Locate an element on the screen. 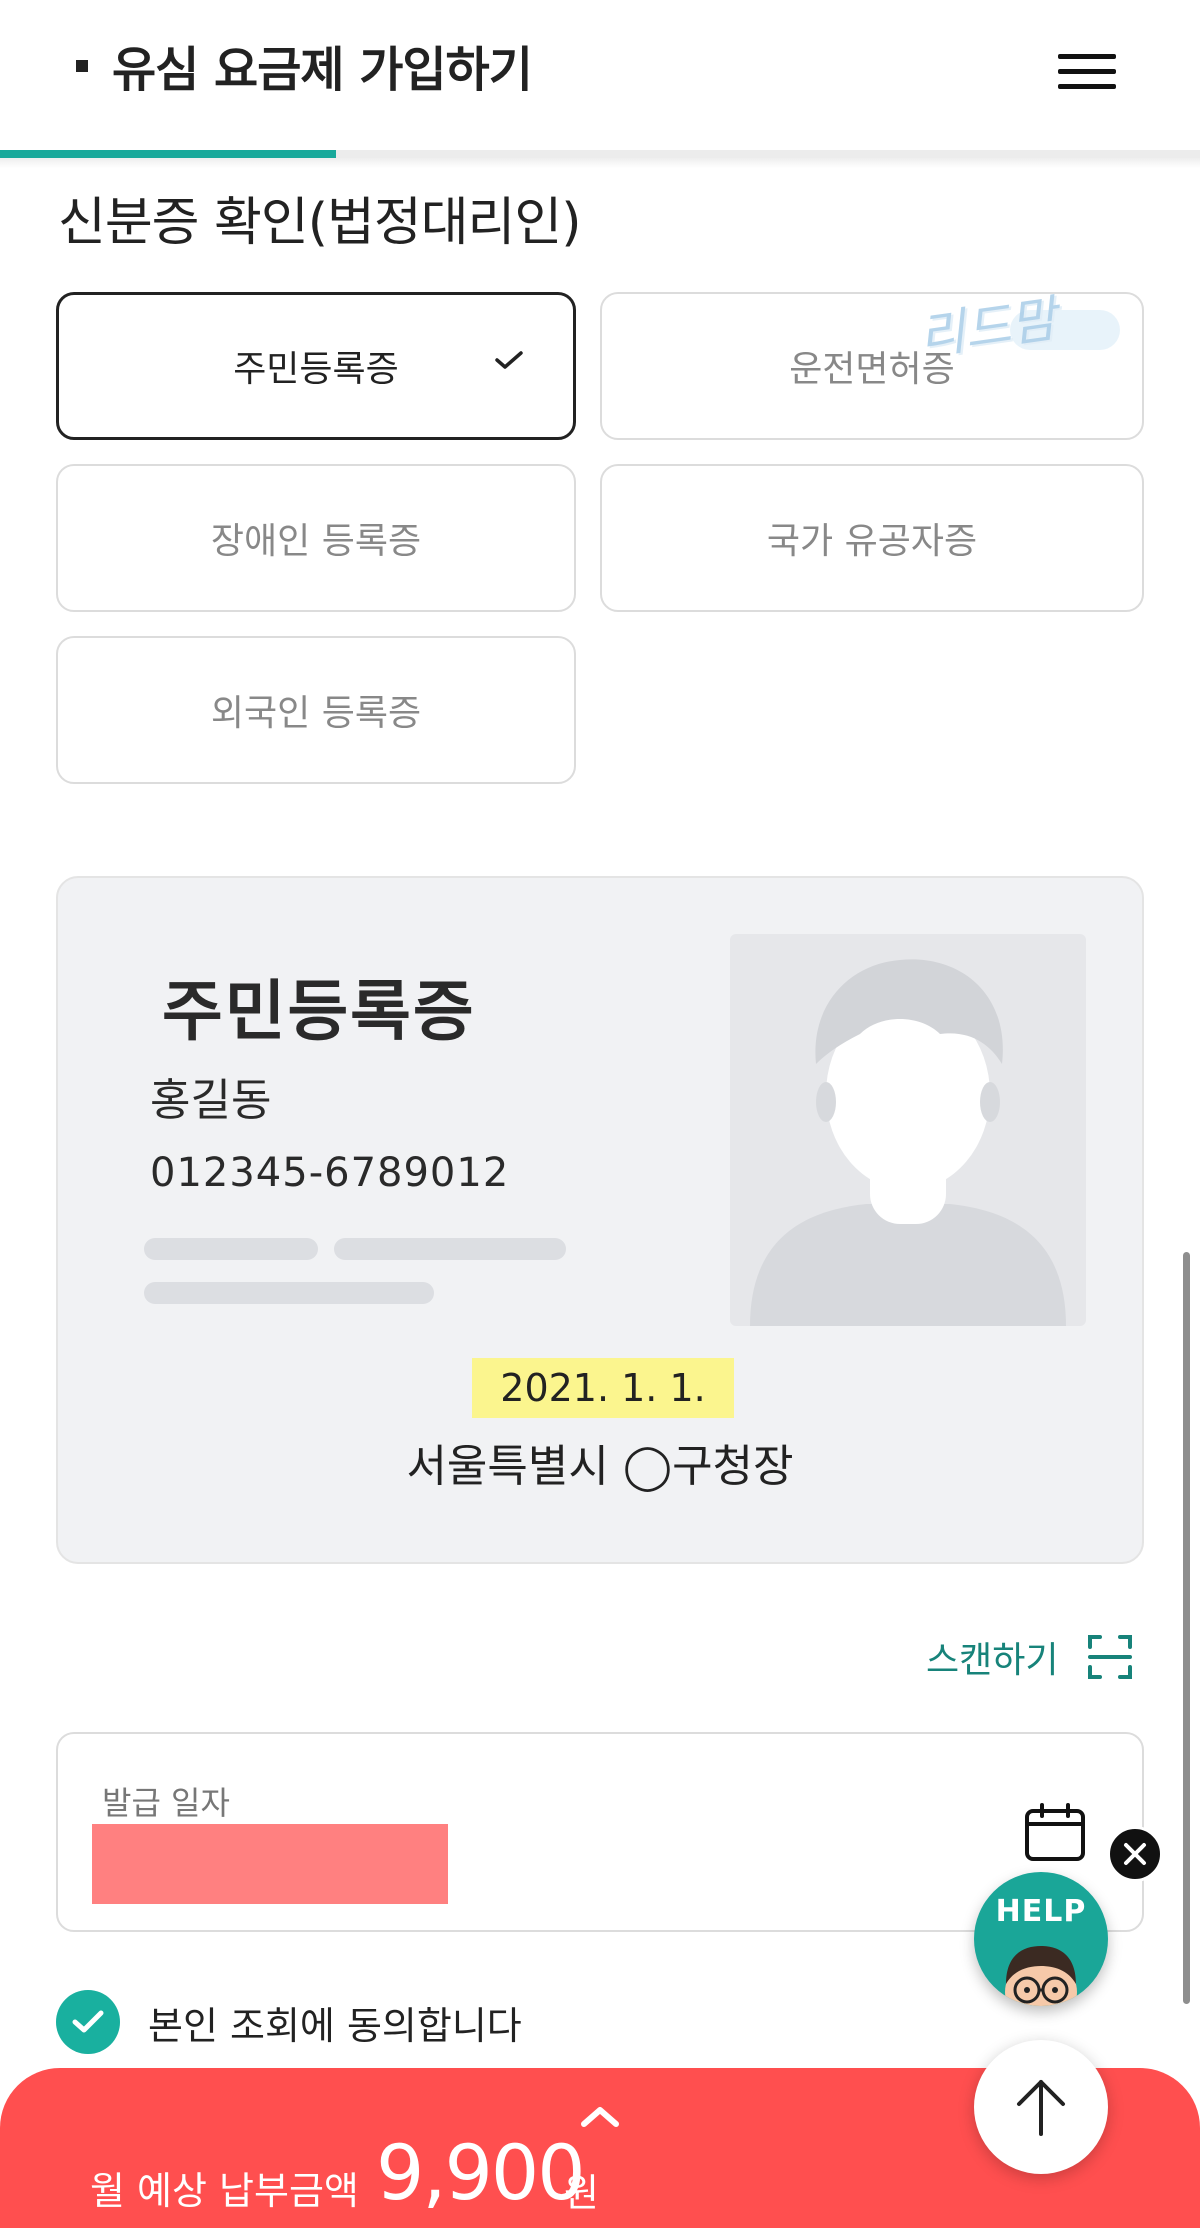 The width and height of the screenshot is (1200, 2228). progress-fill is located at coordinates (168, 154).